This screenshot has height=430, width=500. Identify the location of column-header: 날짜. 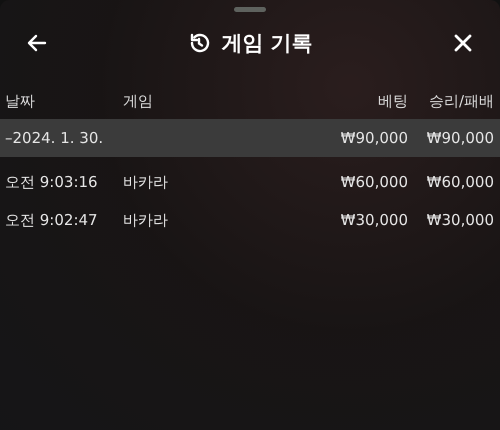
(20, 101).